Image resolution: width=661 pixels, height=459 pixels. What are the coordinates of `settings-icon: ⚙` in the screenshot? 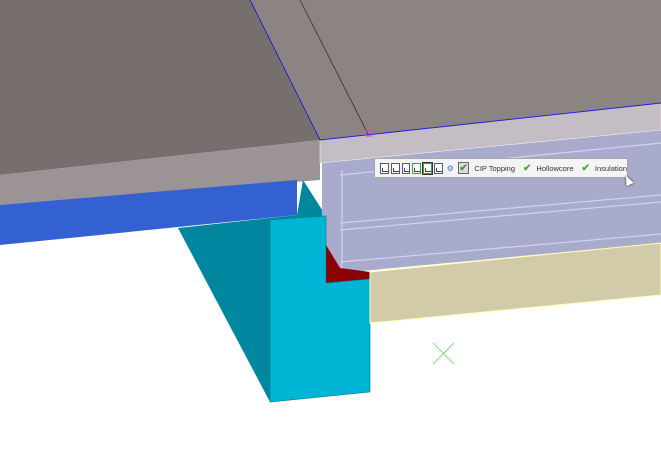 It's located at (450, 168).